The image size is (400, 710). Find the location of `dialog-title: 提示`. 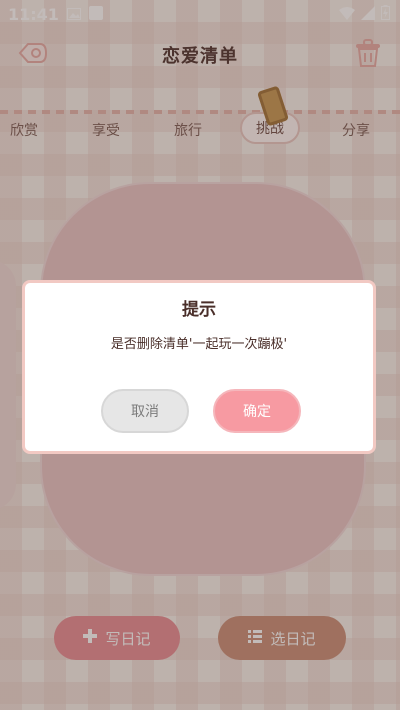

dialog-title: 提示 is located at coordinates (199, 310).